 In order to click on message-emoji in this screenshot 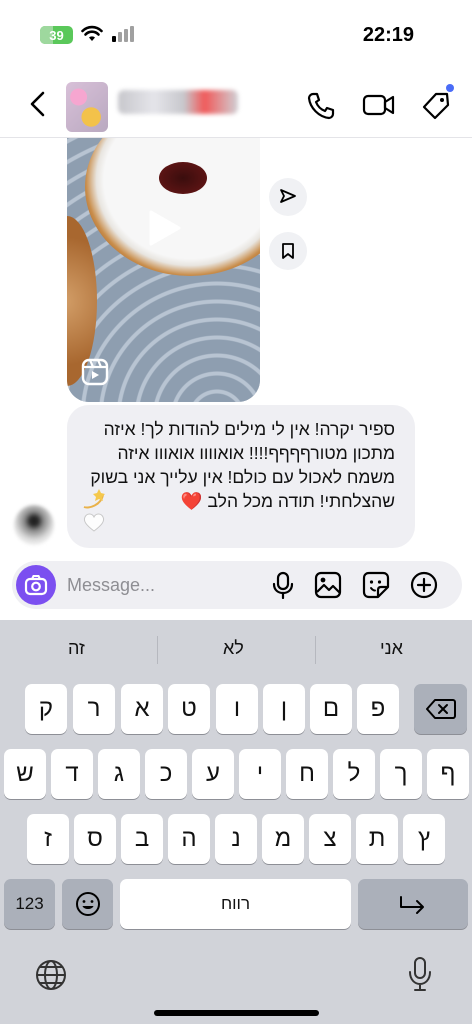, I will do `click(94, 509)`.